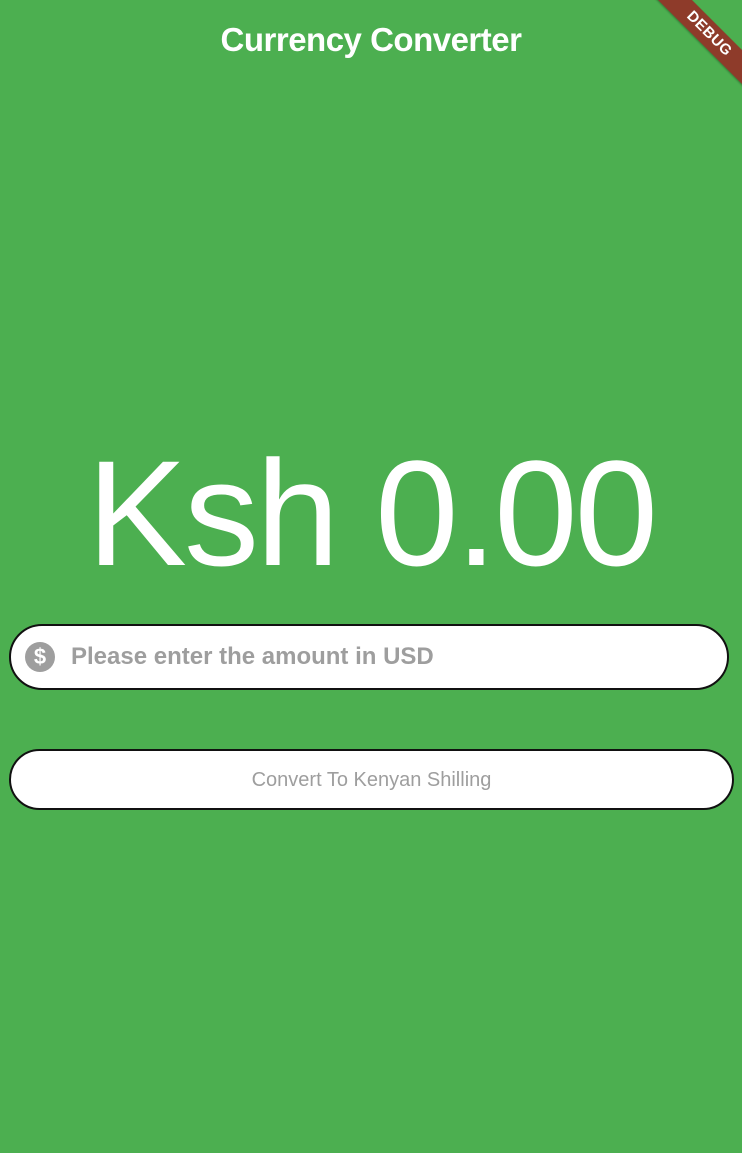 The height and width of the screenshot is (1153, 742). Describe the element at coordinates (371, 779) in the screenshot. I see `convert-button: Convert To Kenyan Shilling` at that location.